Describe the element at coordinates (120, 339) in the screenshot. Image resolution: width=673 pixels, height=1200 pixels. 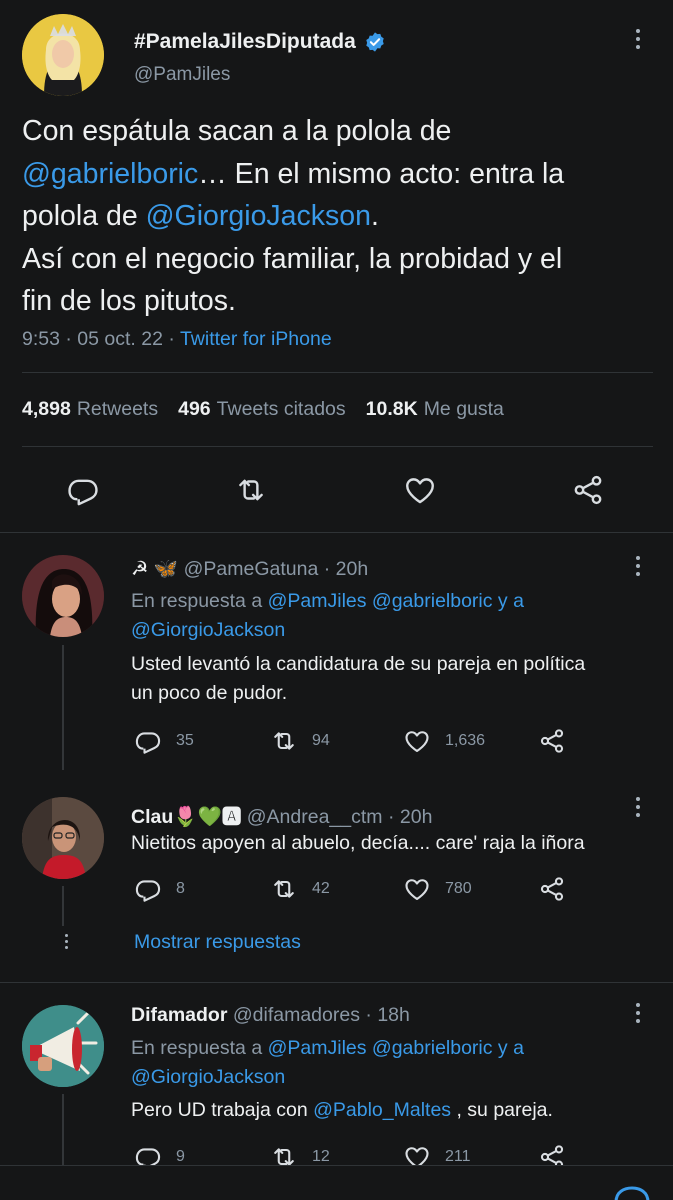
I see `tweet-date: 05 oct. 22` at that location.